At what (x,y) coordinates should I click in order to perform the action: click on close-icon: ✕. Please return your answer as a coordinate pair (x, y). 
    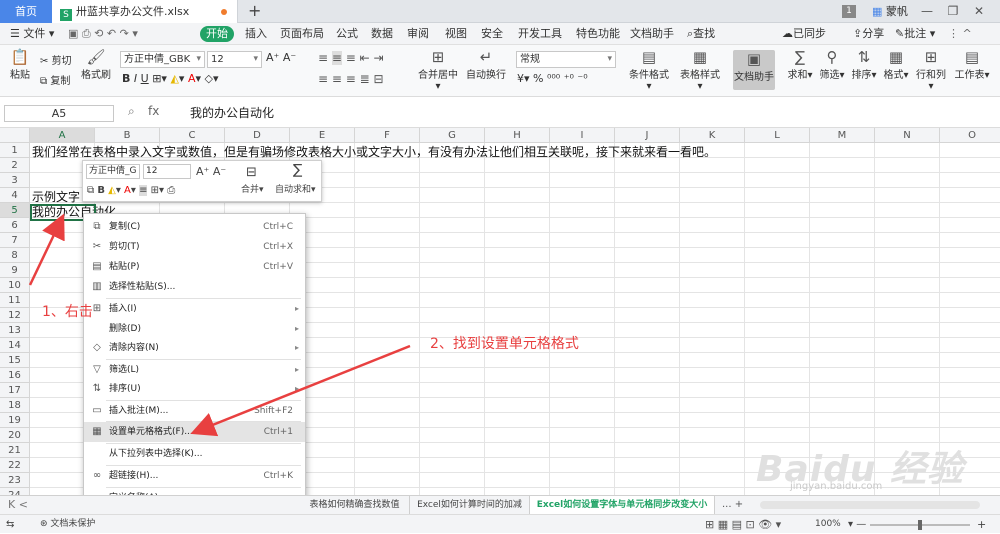
    Looking at the image, I should click on (979, 11).